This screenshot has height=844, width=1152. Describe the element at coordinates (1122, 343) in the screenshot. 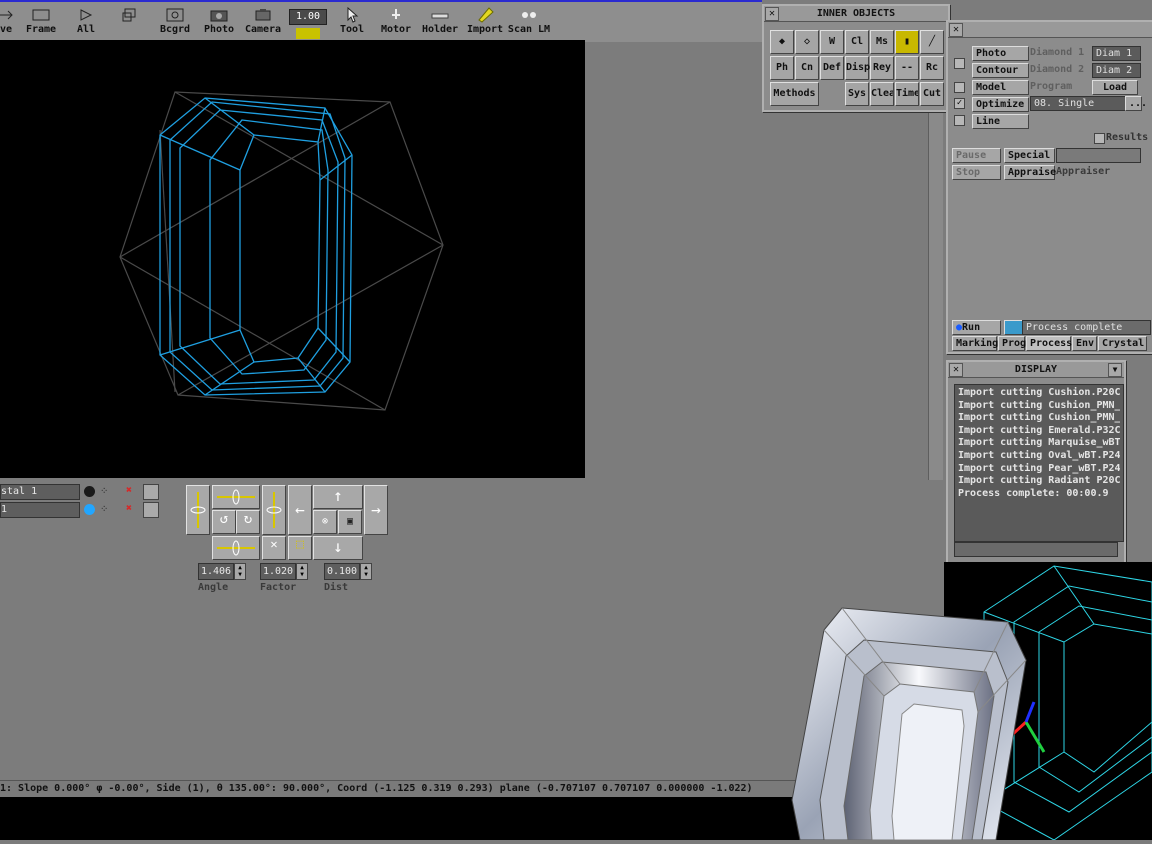

I see `tab-crystal: Crystal` at that location.